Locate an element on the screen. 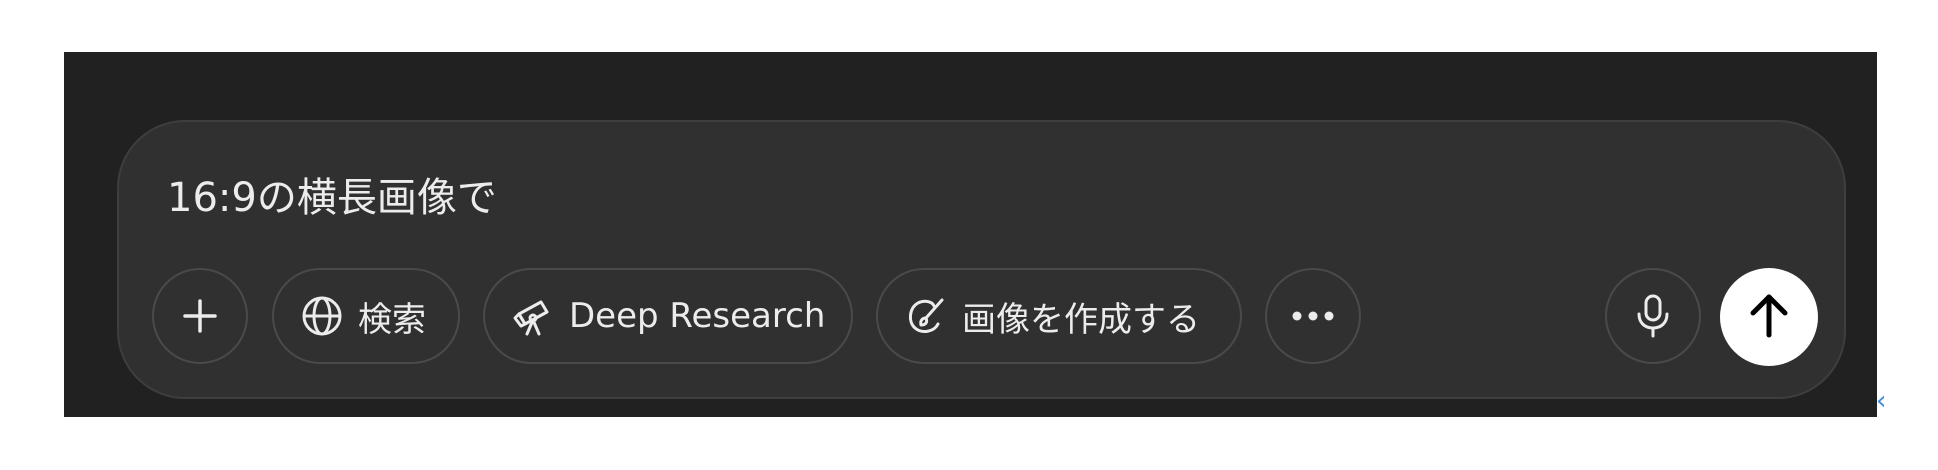  create-image-button: 画像を作成する is located at coordinates (1059, 316).